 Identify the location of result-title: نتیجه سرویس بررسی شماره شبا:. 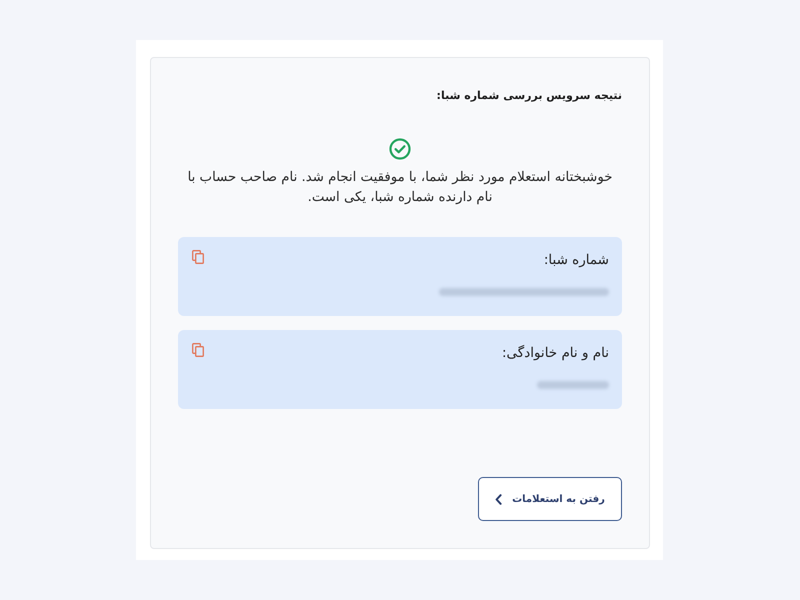
(529, 96).